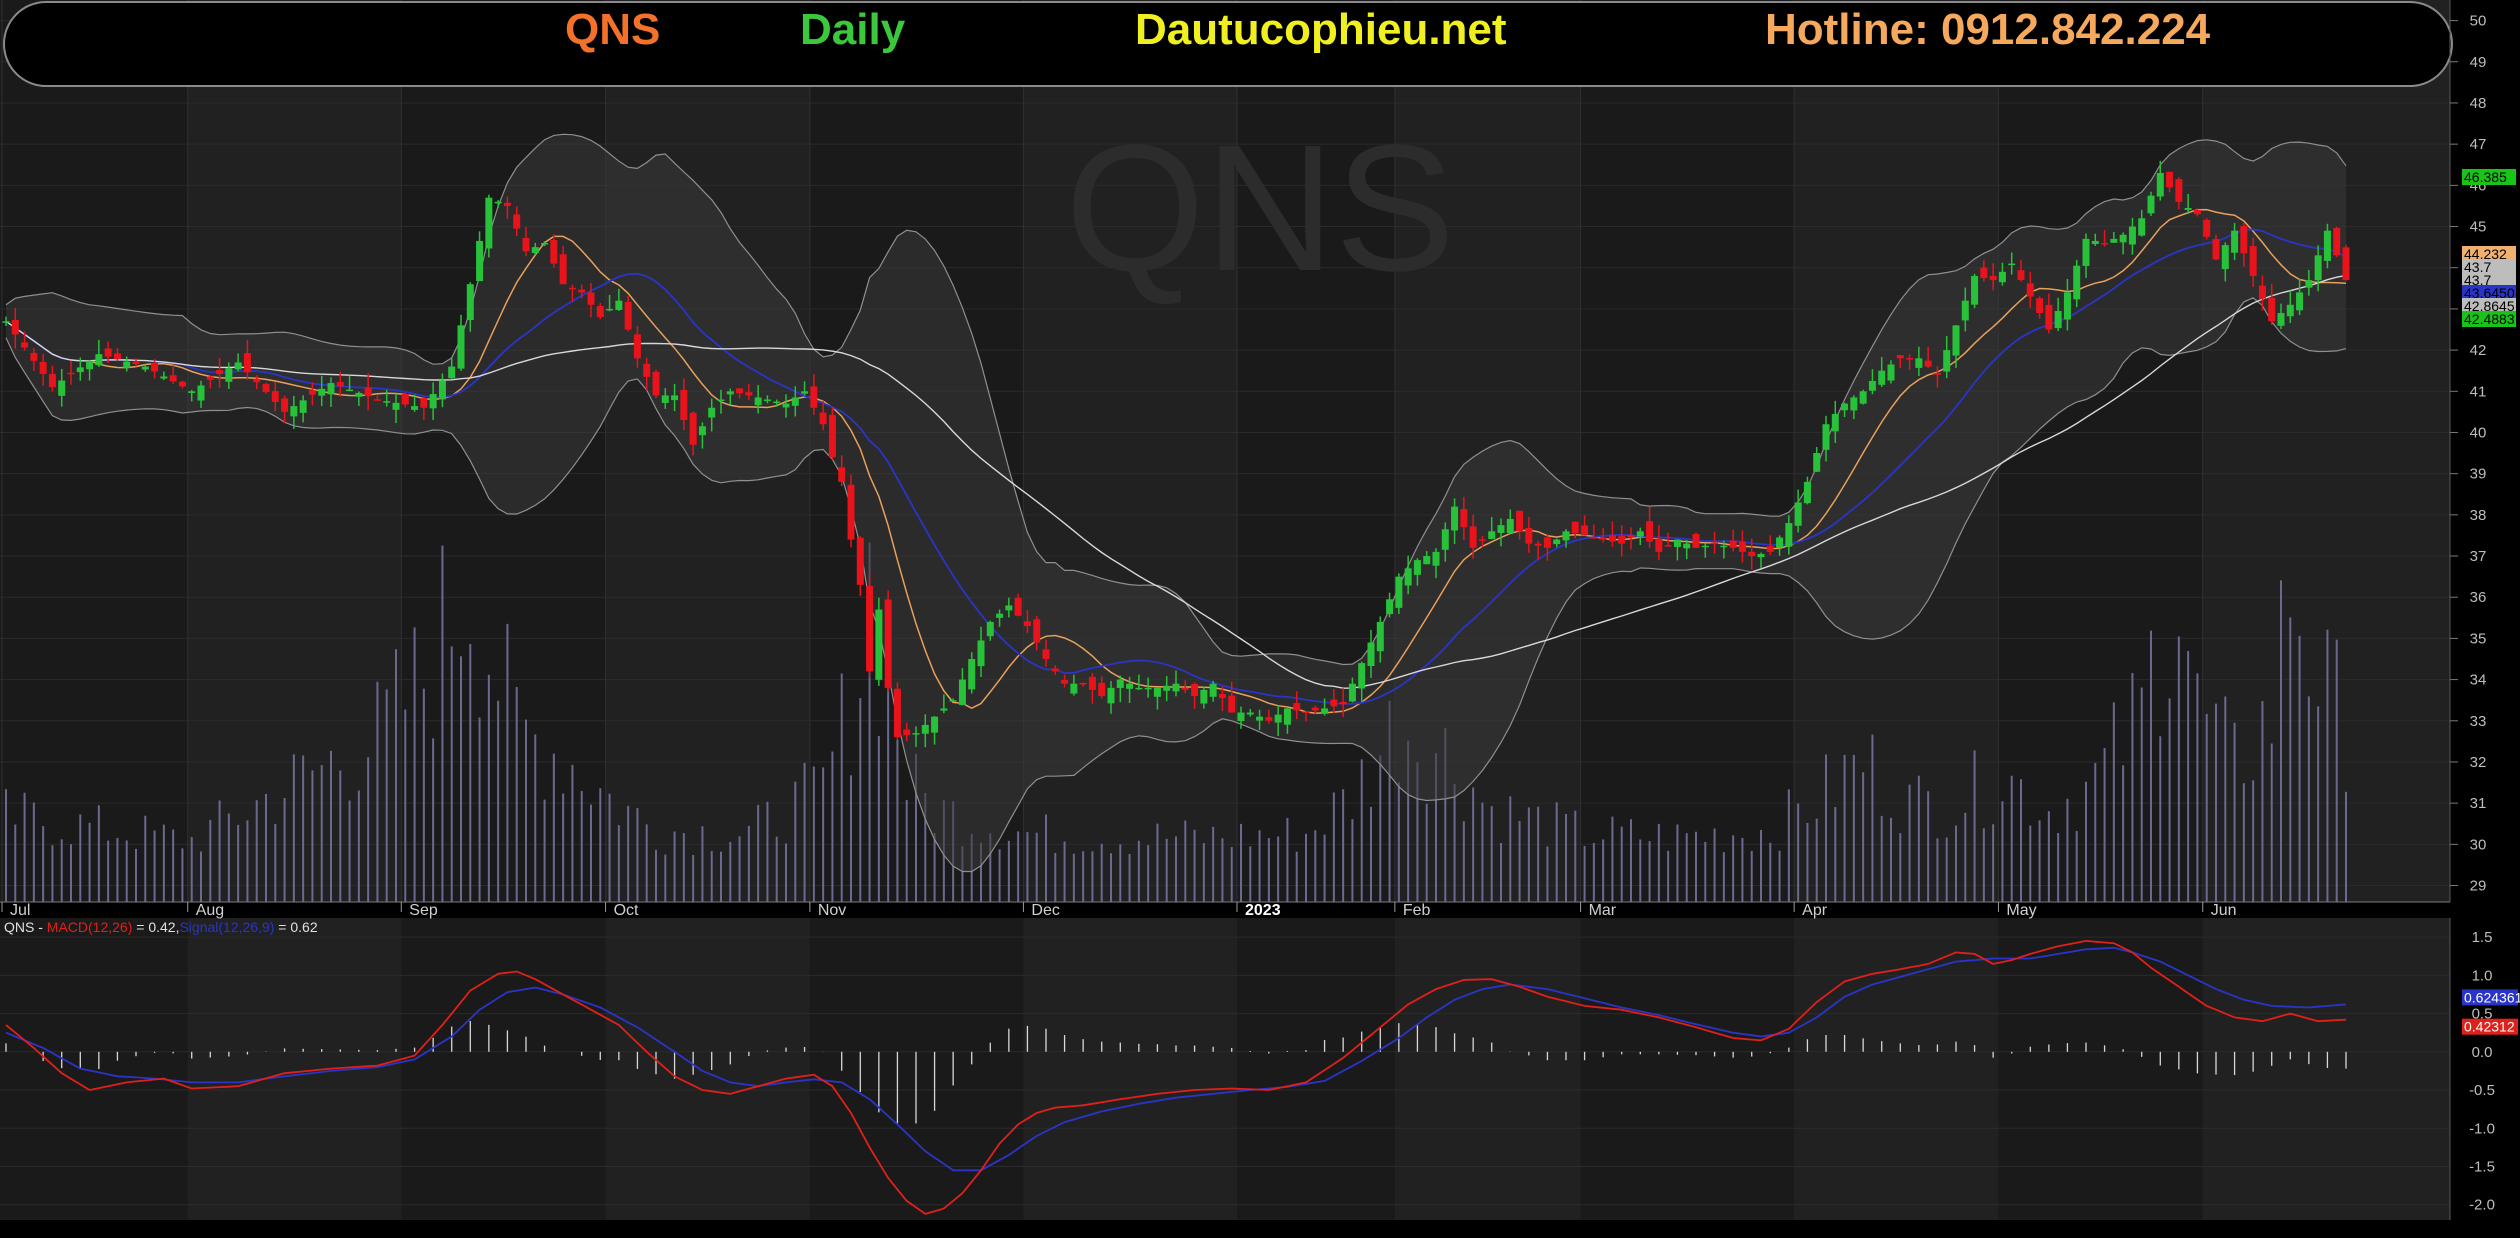 The width and height of the screenshot is (2520, 1238). I want to click on macd-tick-label: -2.0, so click(2482, 1205).